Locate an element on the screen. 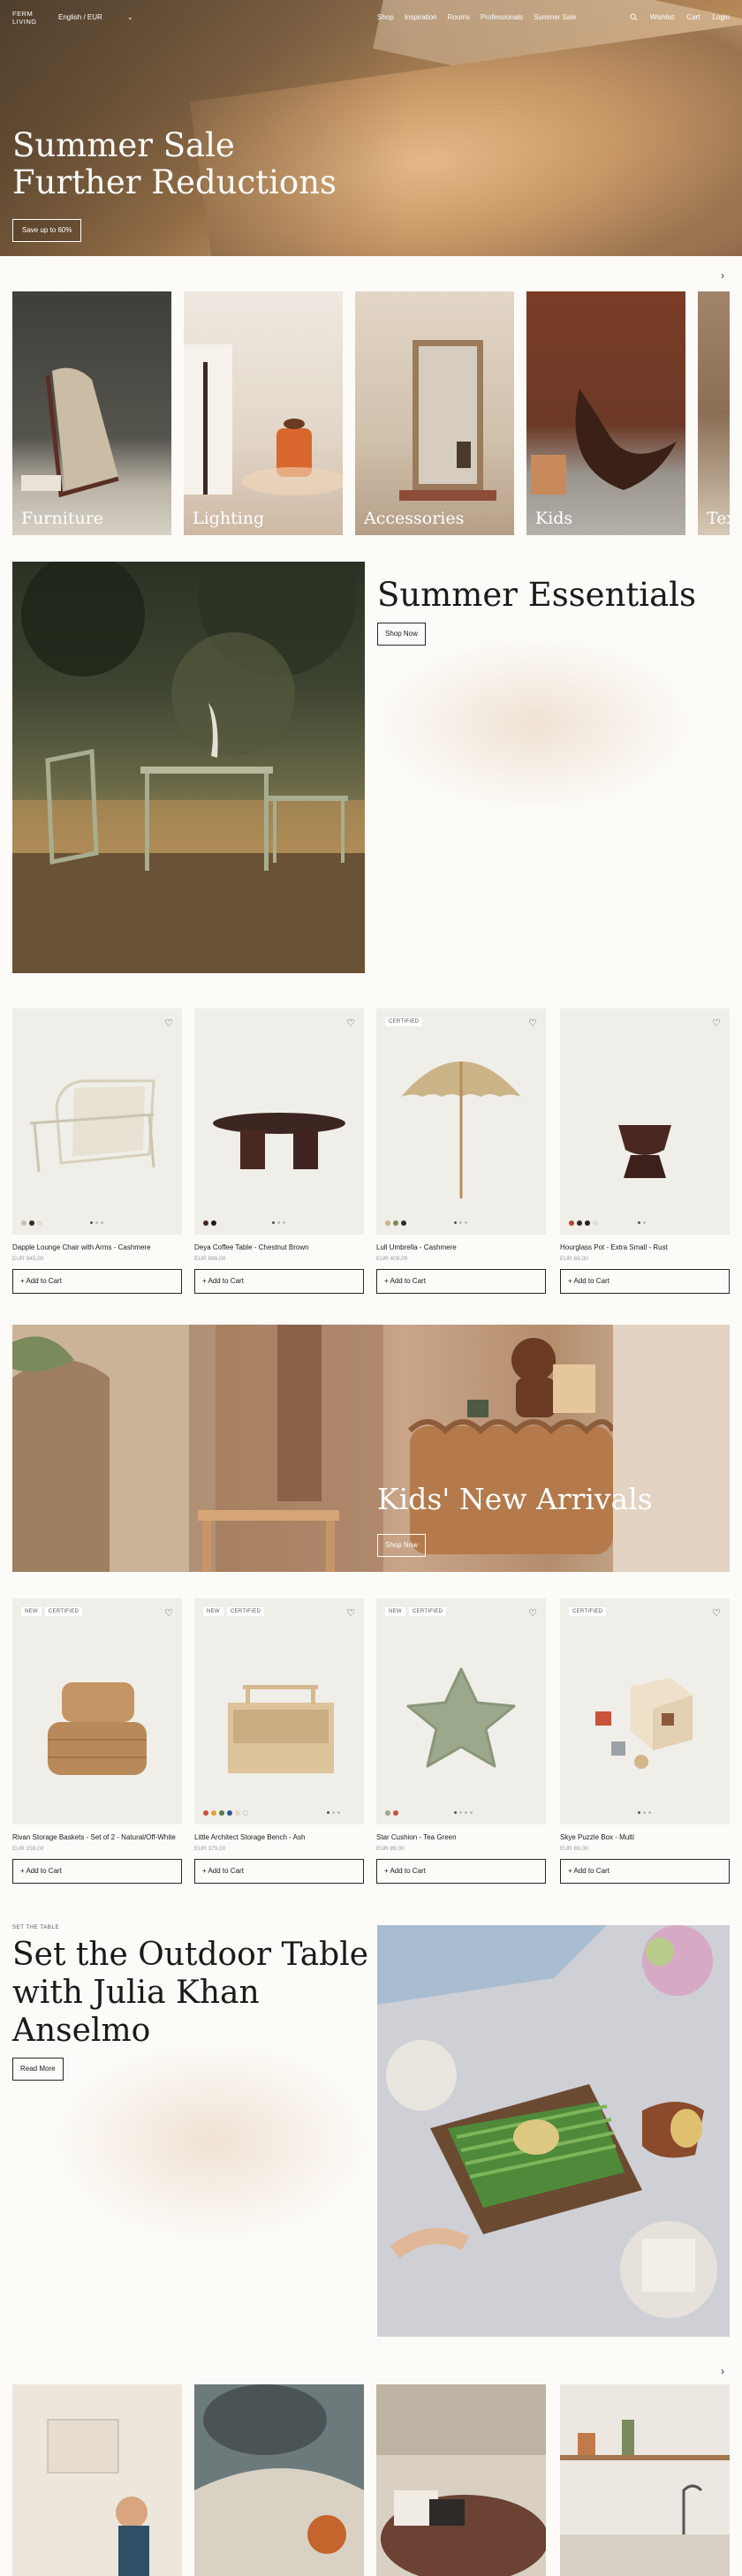 This screenshot has height=2576, width=742. category-card-furniture: Furniture is located at coordinates (91, 413).